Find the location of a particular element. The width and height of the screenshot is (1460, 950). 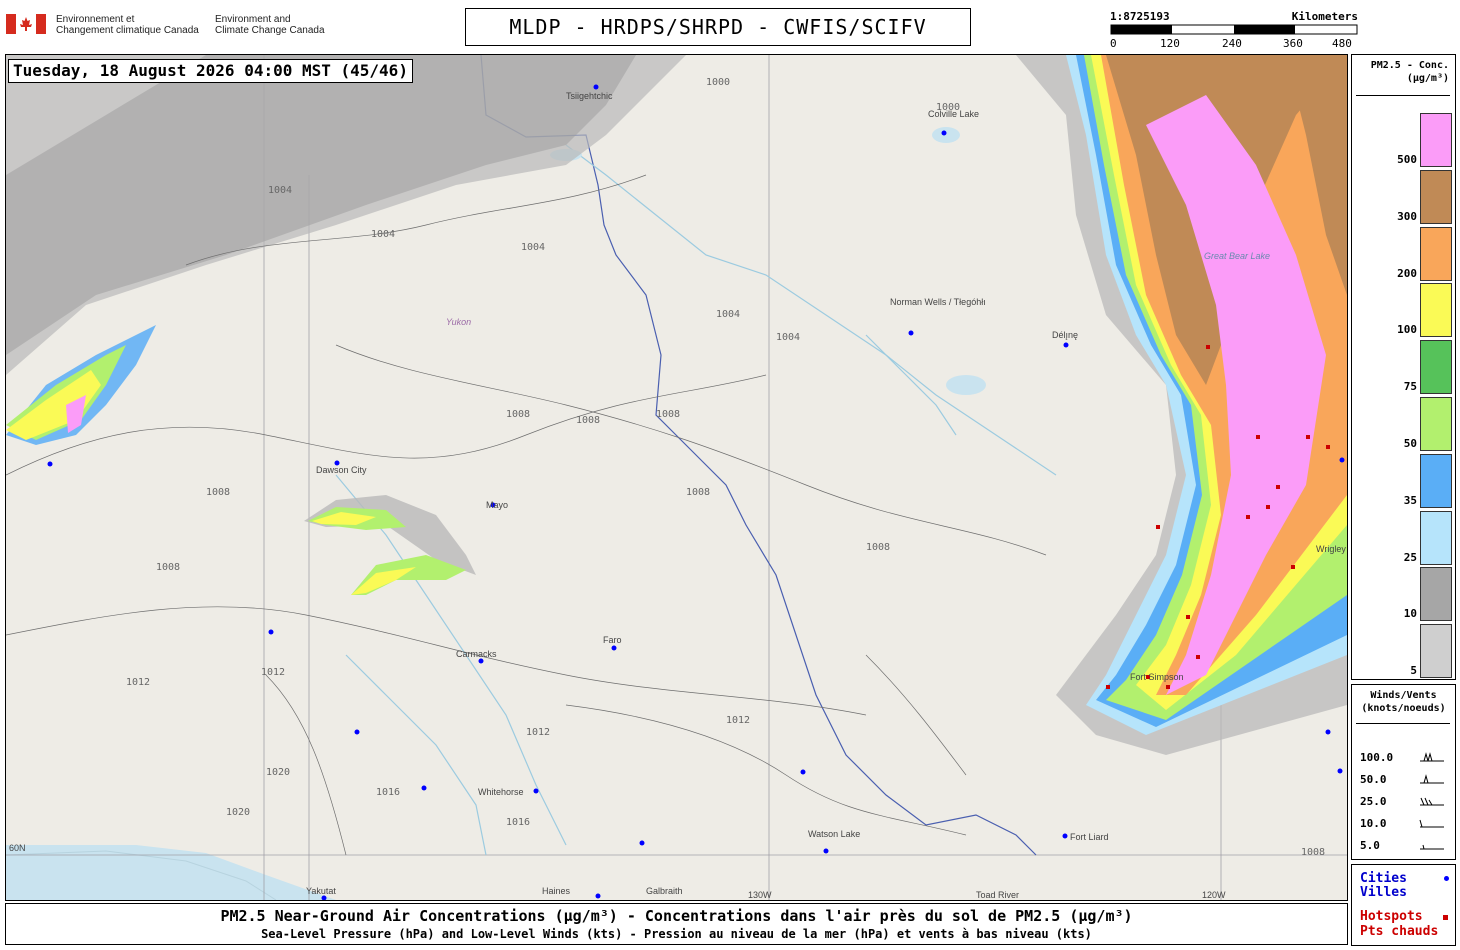

wind-row: 50.0 is located at coordinates (1373, 779).